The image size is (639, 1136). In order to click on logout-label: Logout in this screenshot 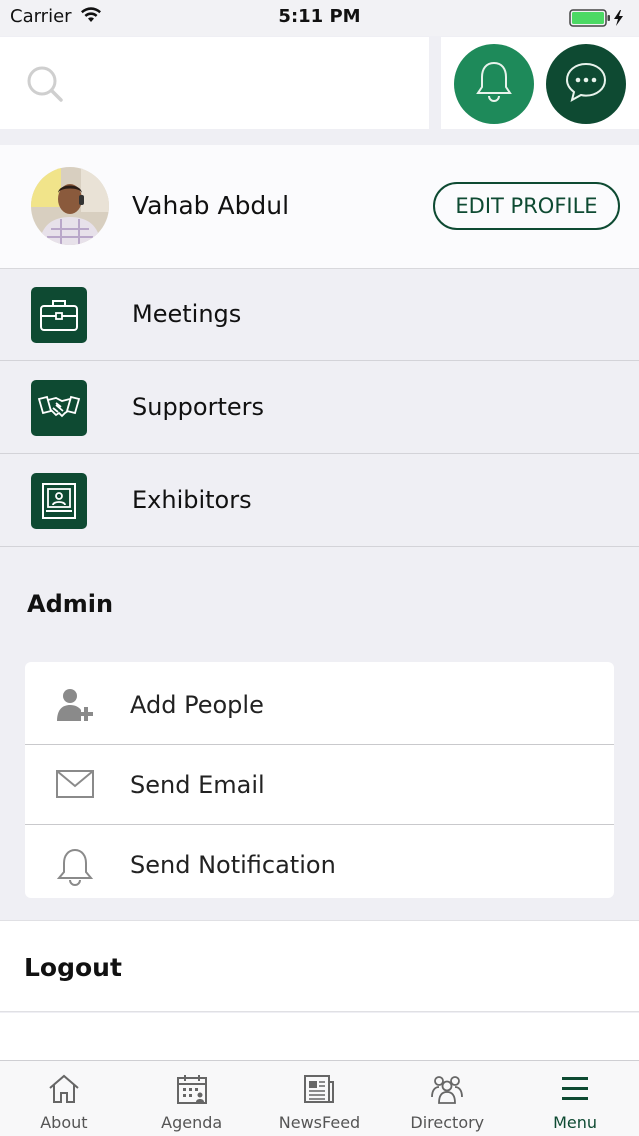, I will do `click(73, 967)`.